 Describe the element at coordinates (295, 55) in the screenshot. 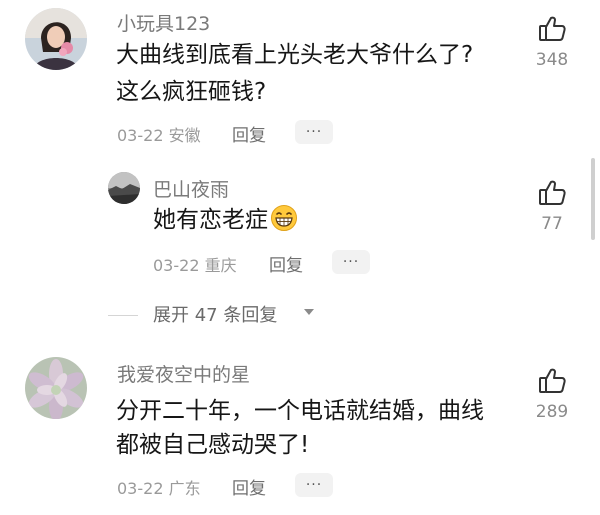

I see `comment-content-line: 大曲线到底看上光头老大爷什么了?` at that location.